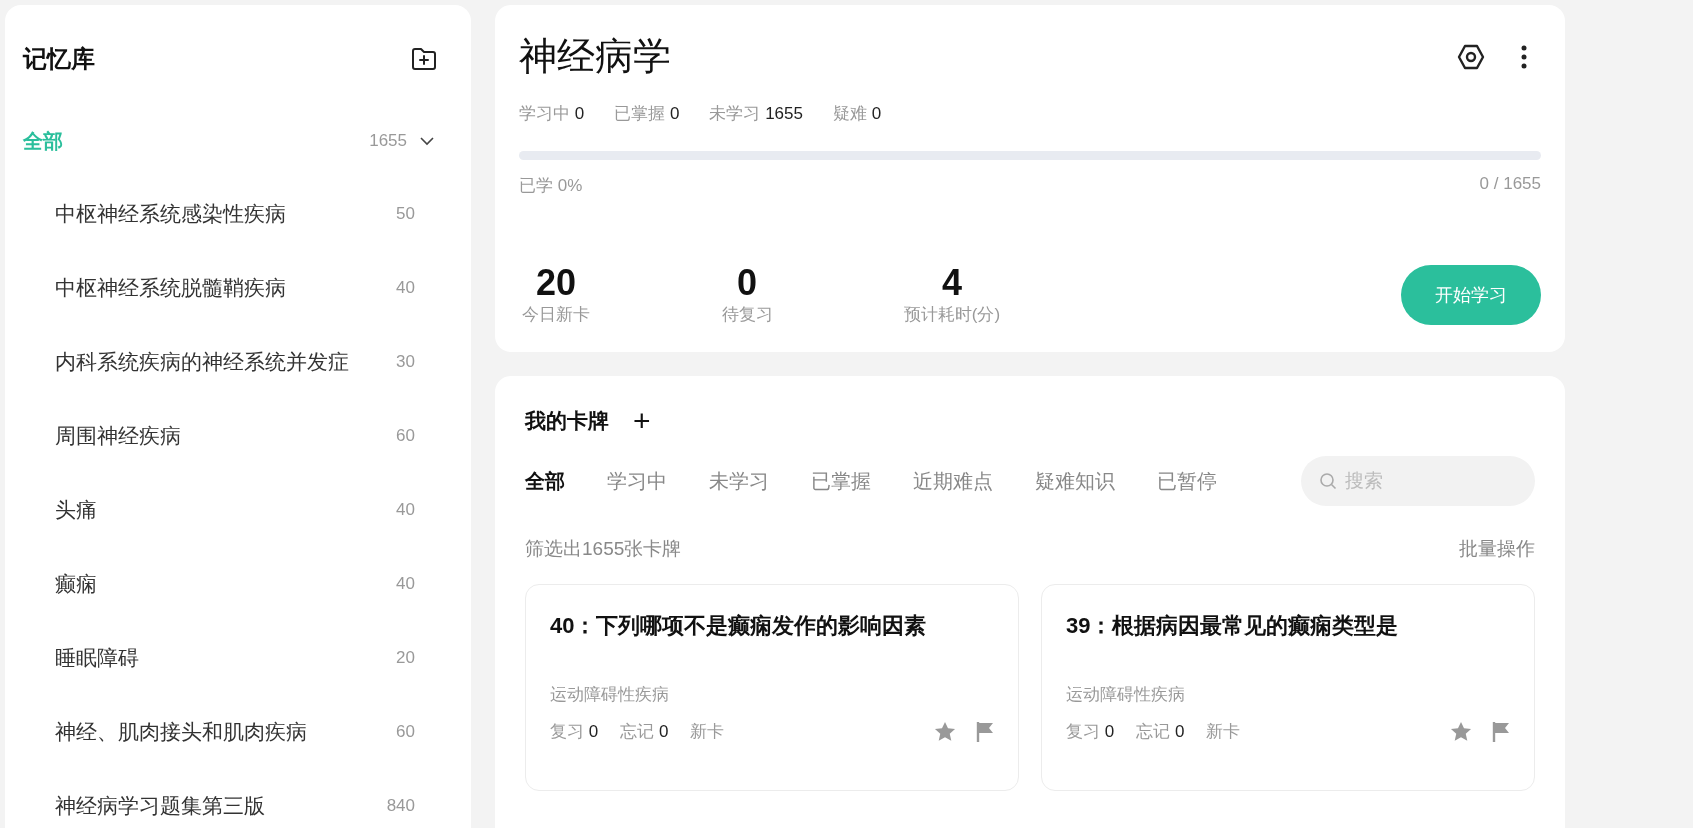 The width and height of the screenshot is (1693, 828). Describe the element at coordinates (238, 214) in the screenshot. I see `category-item: 中枢神经系统感染性疾病 50` at that location.